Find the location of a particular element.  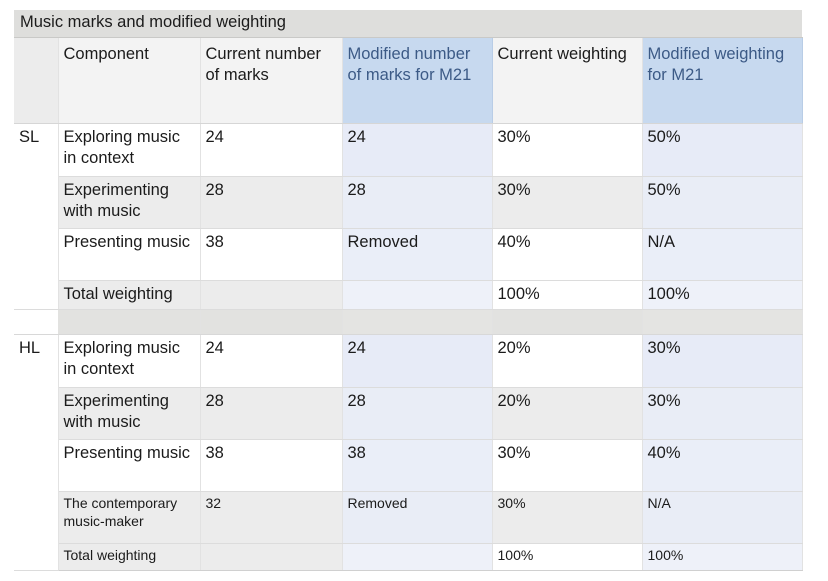

table-row: Presenting music 38 Removed 40% N/A is located at coordinates (408, 254).